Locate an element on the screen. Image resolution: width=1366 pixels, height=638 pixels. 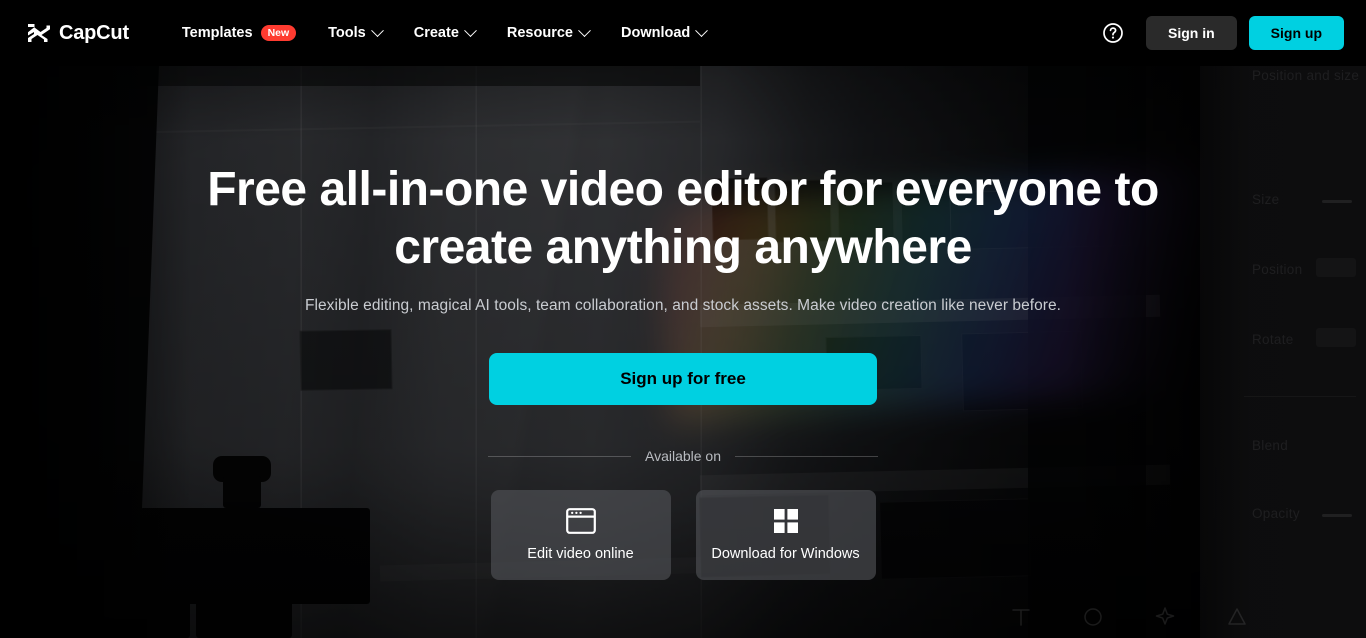
capcut-hourglass-icon is located at coordinates (39, 33).